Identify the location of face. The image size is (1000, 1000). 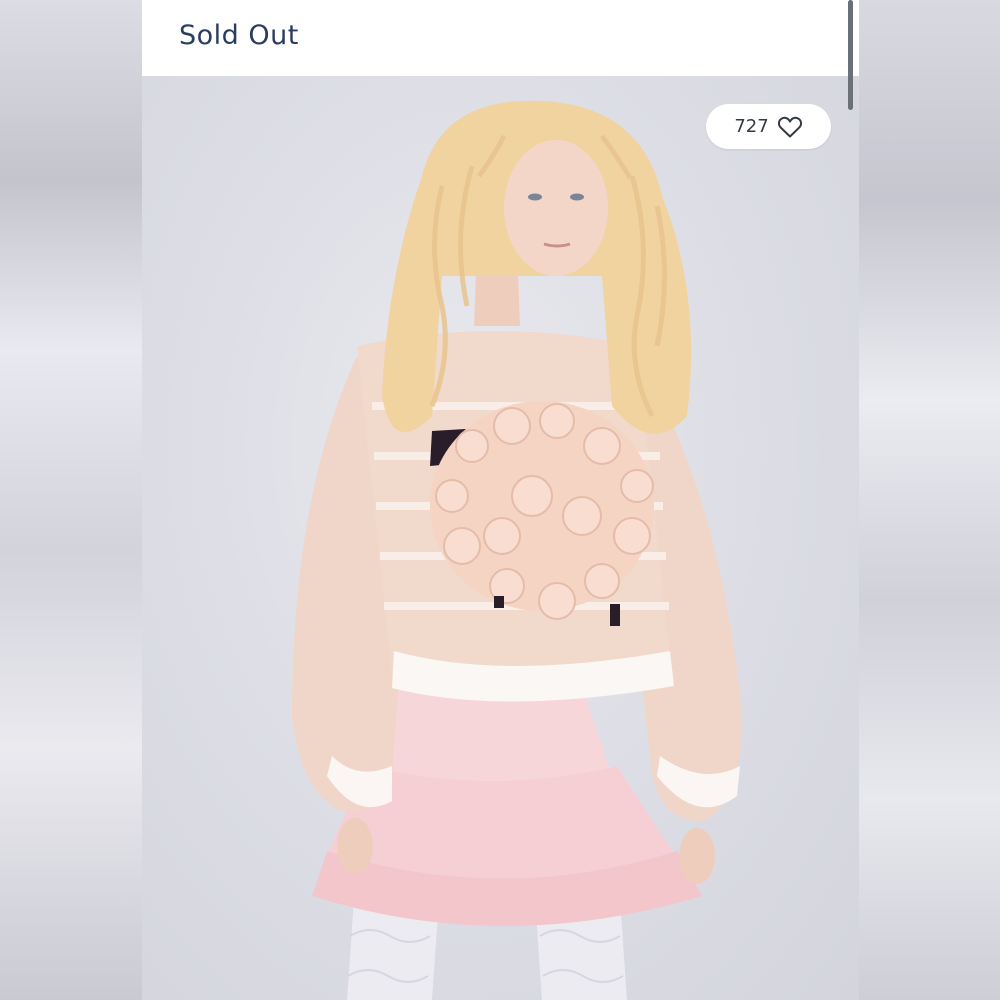
(556, 208).